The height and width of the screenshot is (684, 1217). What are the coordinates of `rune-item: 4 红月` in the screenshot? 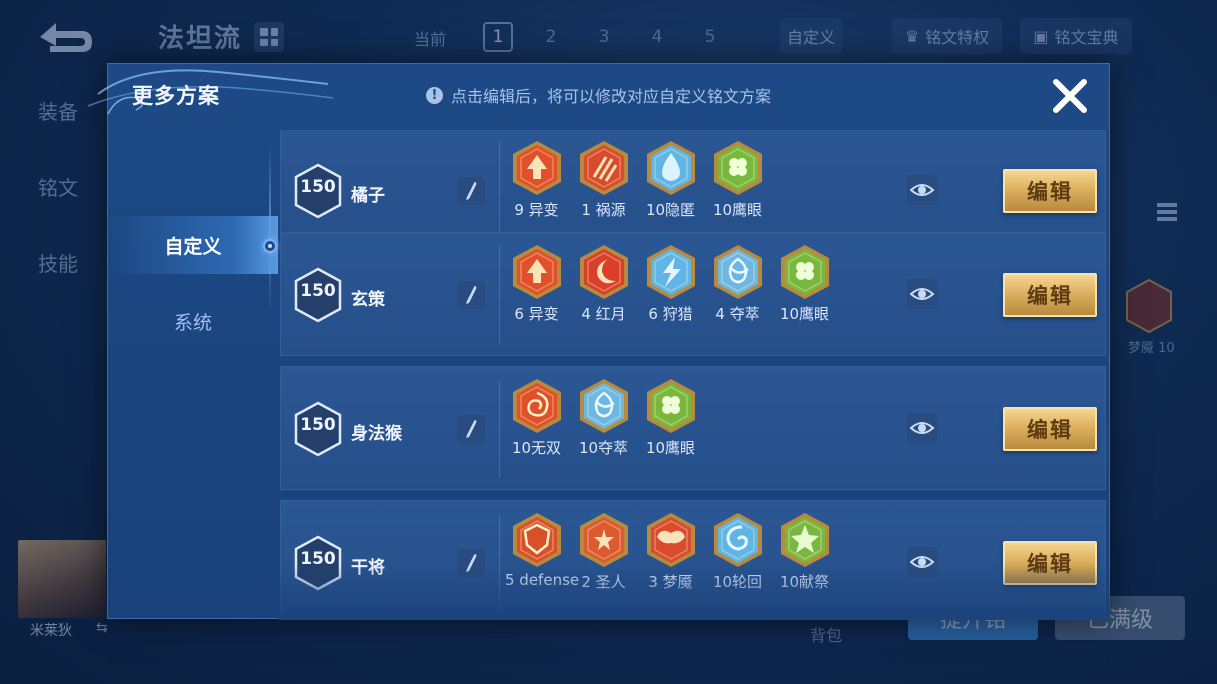 It's located at (603, 296).